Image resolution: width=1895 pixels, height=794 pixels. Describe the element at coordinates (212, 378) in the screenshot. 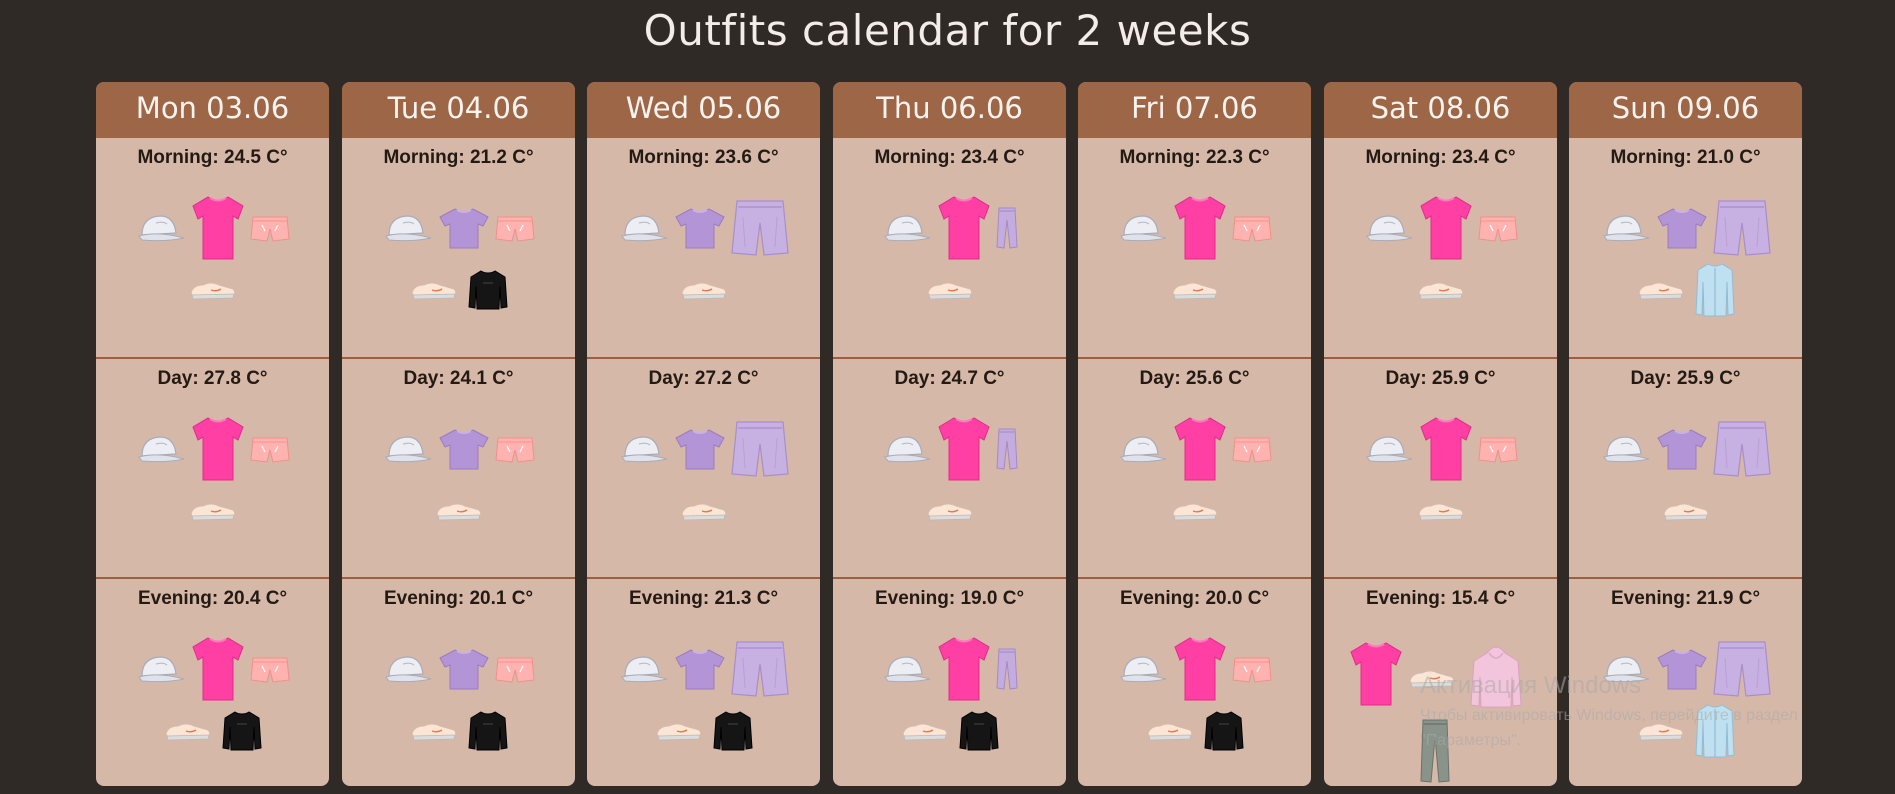

I see `slot-temperature-label: Day: 27.8 C°` at that location.